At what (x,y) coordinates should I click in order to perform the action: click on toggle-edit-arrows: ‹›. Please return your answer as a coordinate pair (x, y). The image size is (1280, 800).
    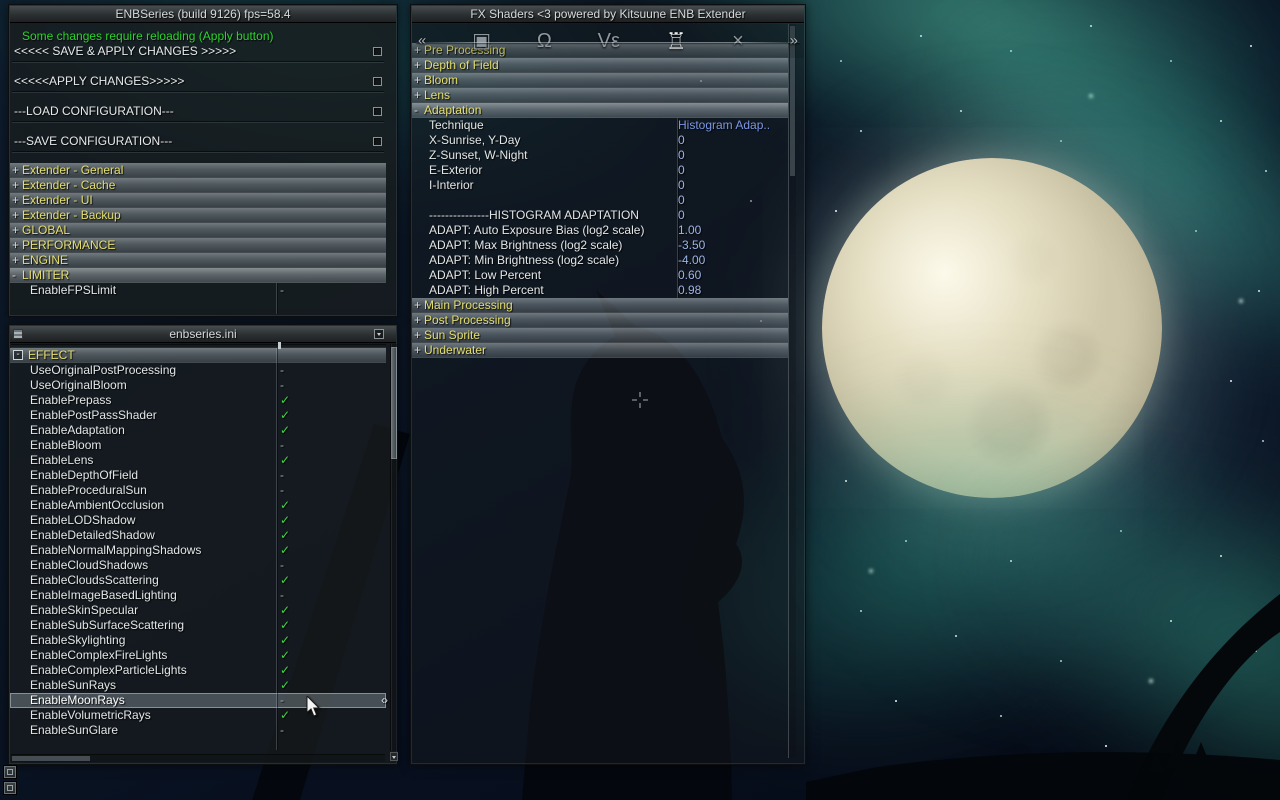
    Looking at the image, I should click on (384, 700).